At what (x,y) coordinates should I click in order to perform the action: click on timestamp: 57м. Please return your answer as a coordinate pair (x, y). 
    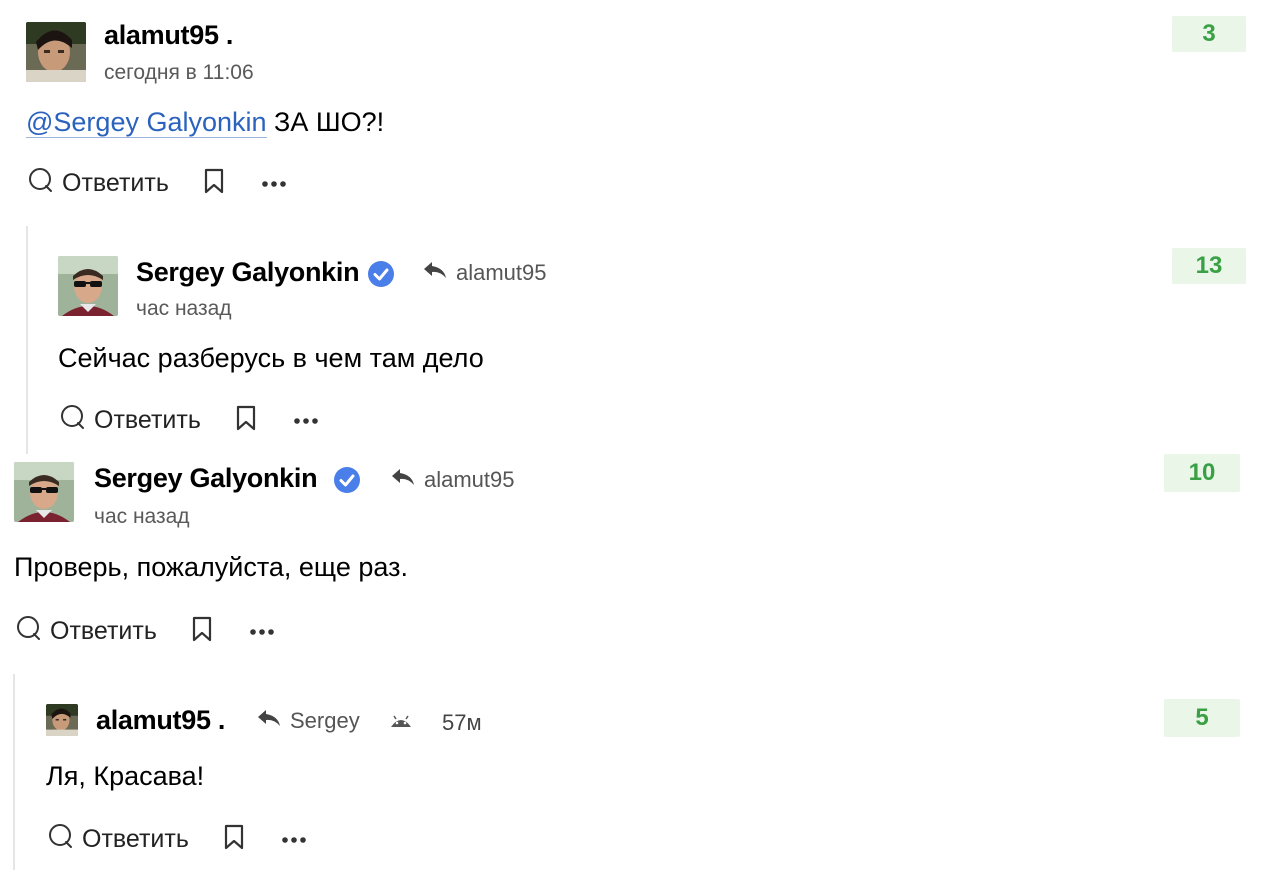
    Looking at the image, I should click on (462, 723).